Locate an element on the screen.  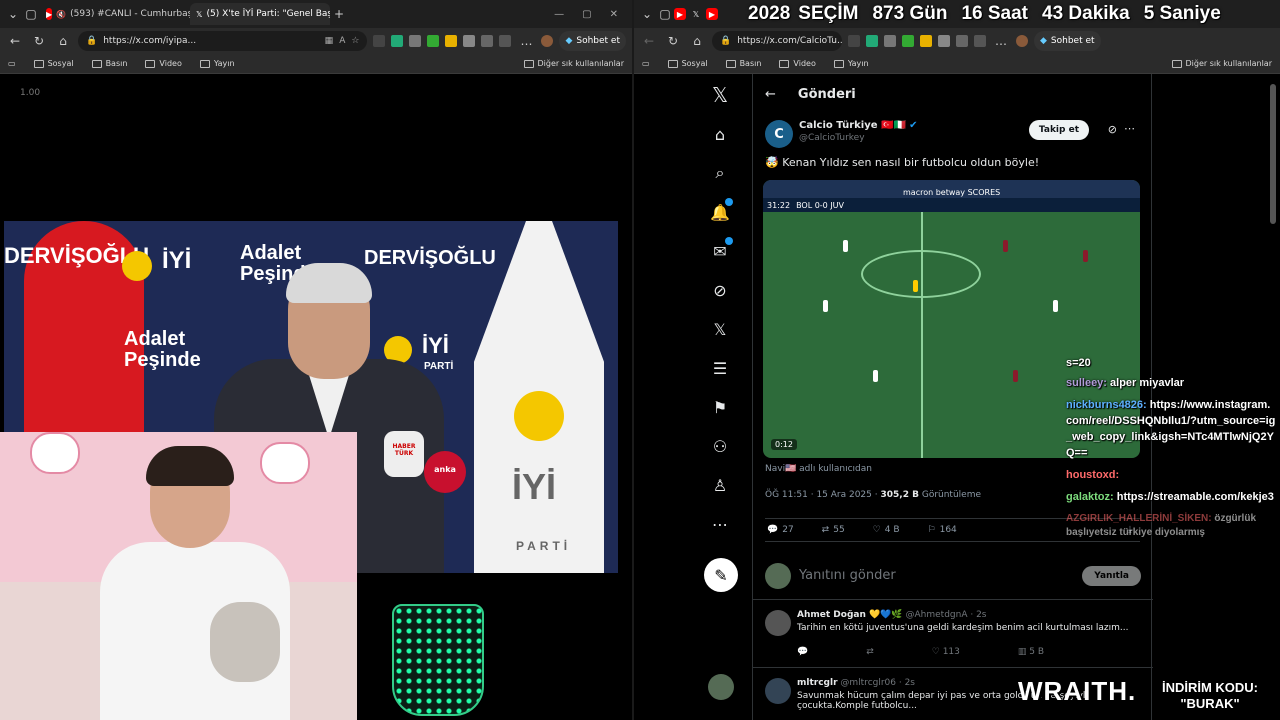
bookmarks-icon: ⚑ is located at coordinates (720, 407).